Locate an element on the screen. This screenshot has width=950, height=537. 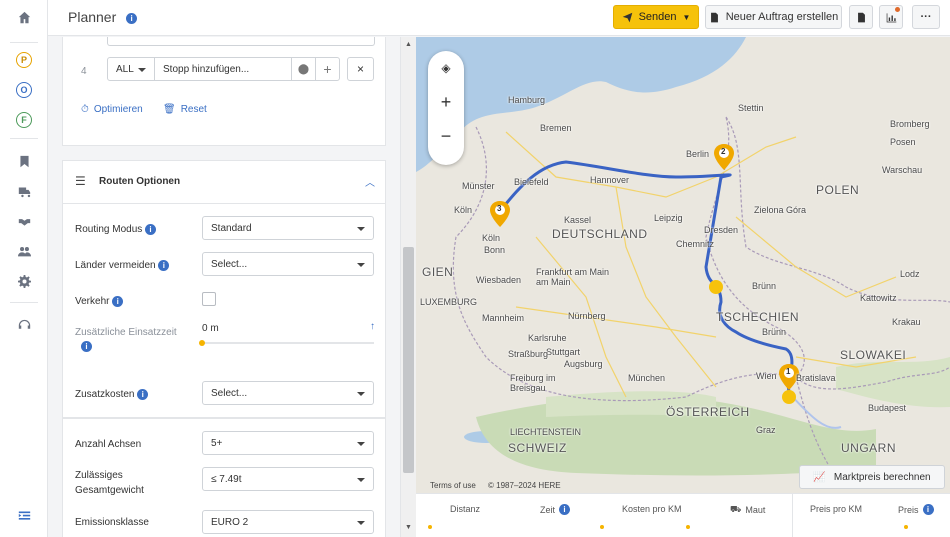
time-stat: Zeit i is located at coordinates (555, 509).